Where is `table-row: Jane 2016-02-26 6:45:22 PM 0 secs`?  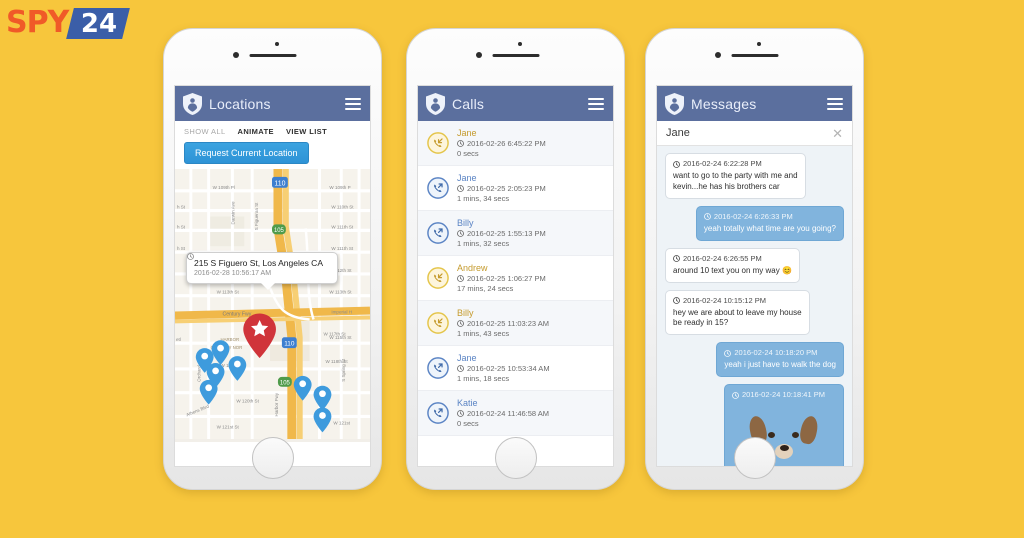 table-row: Jane 2016-02-26 6:45:22 PM 0 secs is located at coordinates (515, 143).